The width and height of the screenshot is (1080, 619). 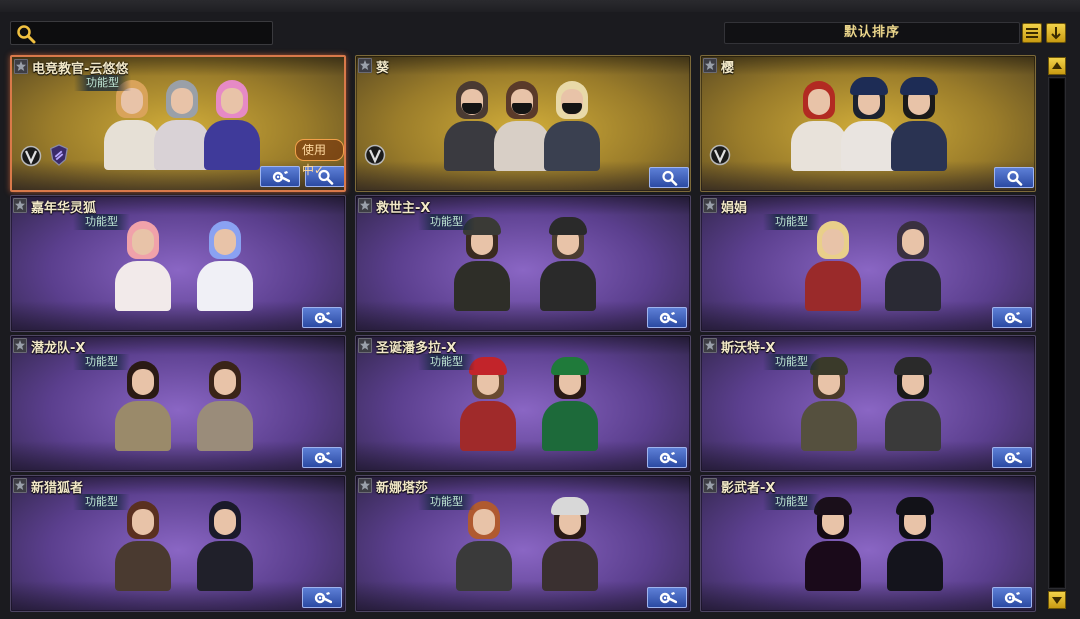 I want to click on sort-label: 默认排序, so click(x=871, y=32).